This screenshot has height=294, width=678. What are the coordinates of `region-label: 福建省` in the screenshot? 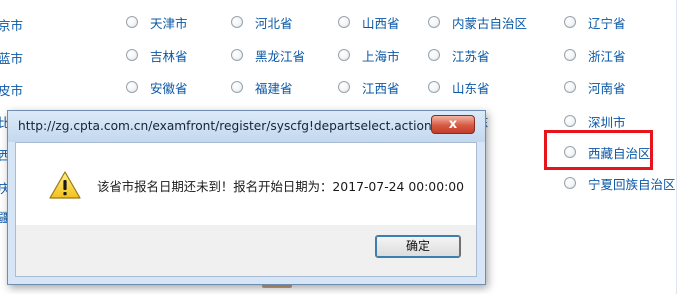 It's located at (274, 88).